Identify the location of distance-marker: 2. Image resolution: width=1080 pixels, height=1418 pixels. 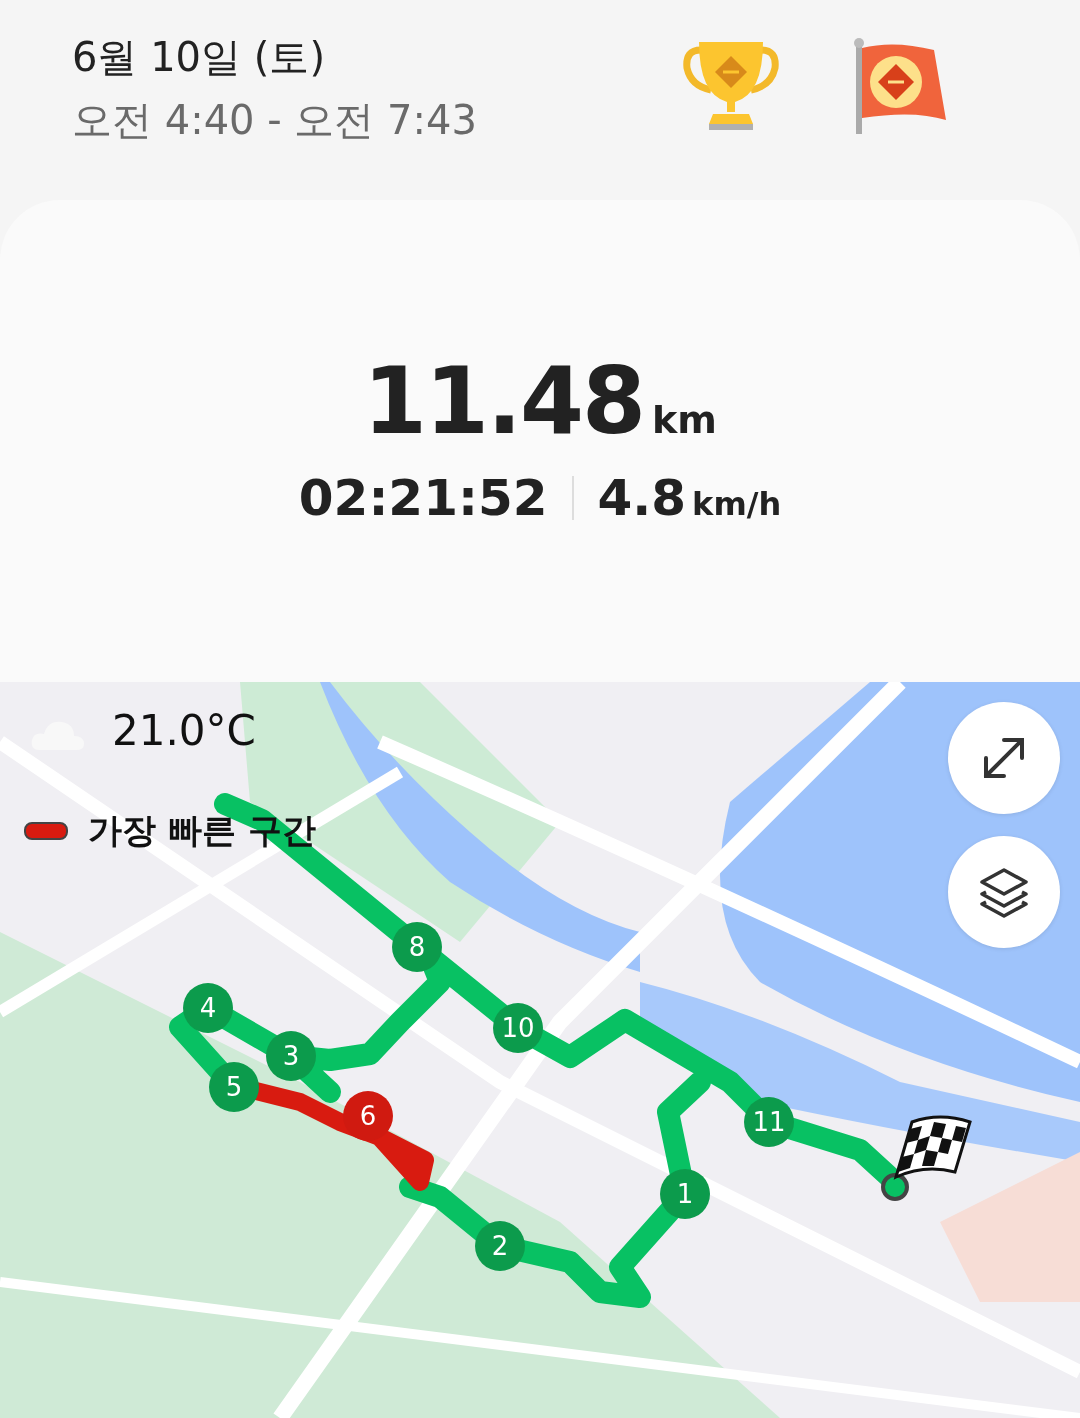
(500, 1246).